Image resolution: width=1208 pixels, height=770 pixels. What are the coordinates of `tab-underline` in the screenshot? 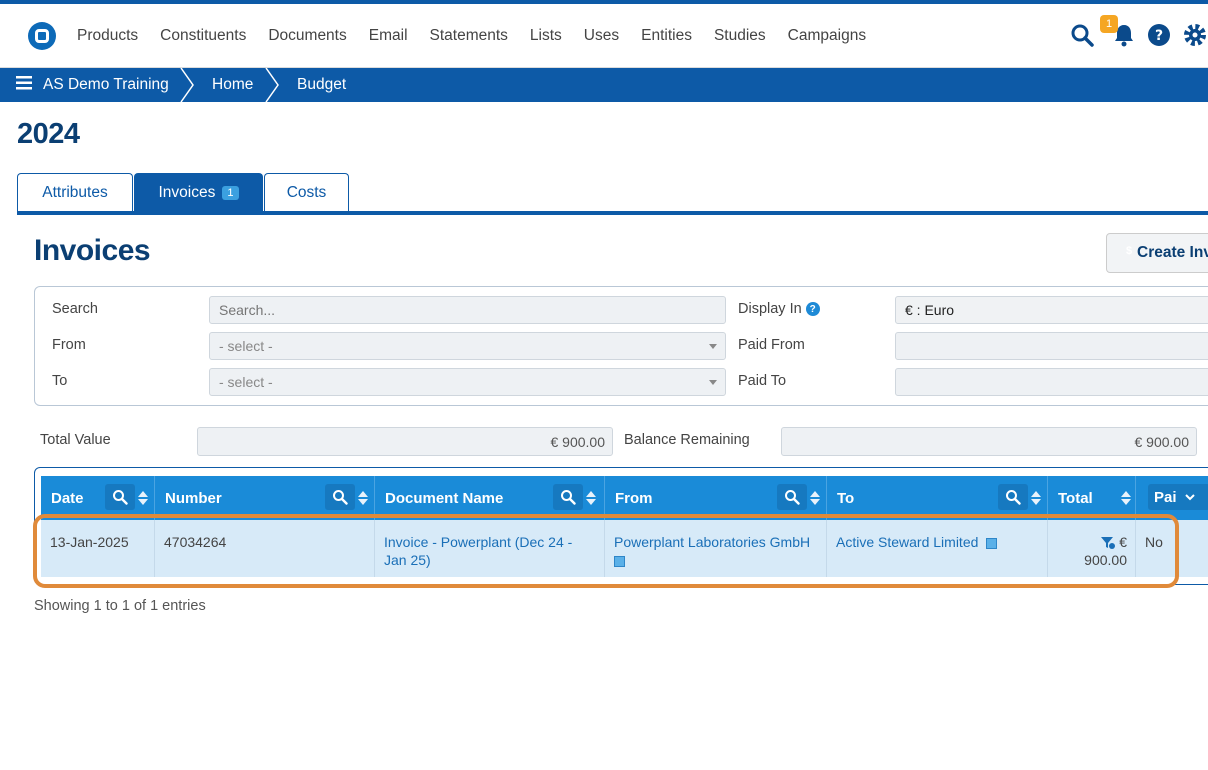 It's located at (612, 213).